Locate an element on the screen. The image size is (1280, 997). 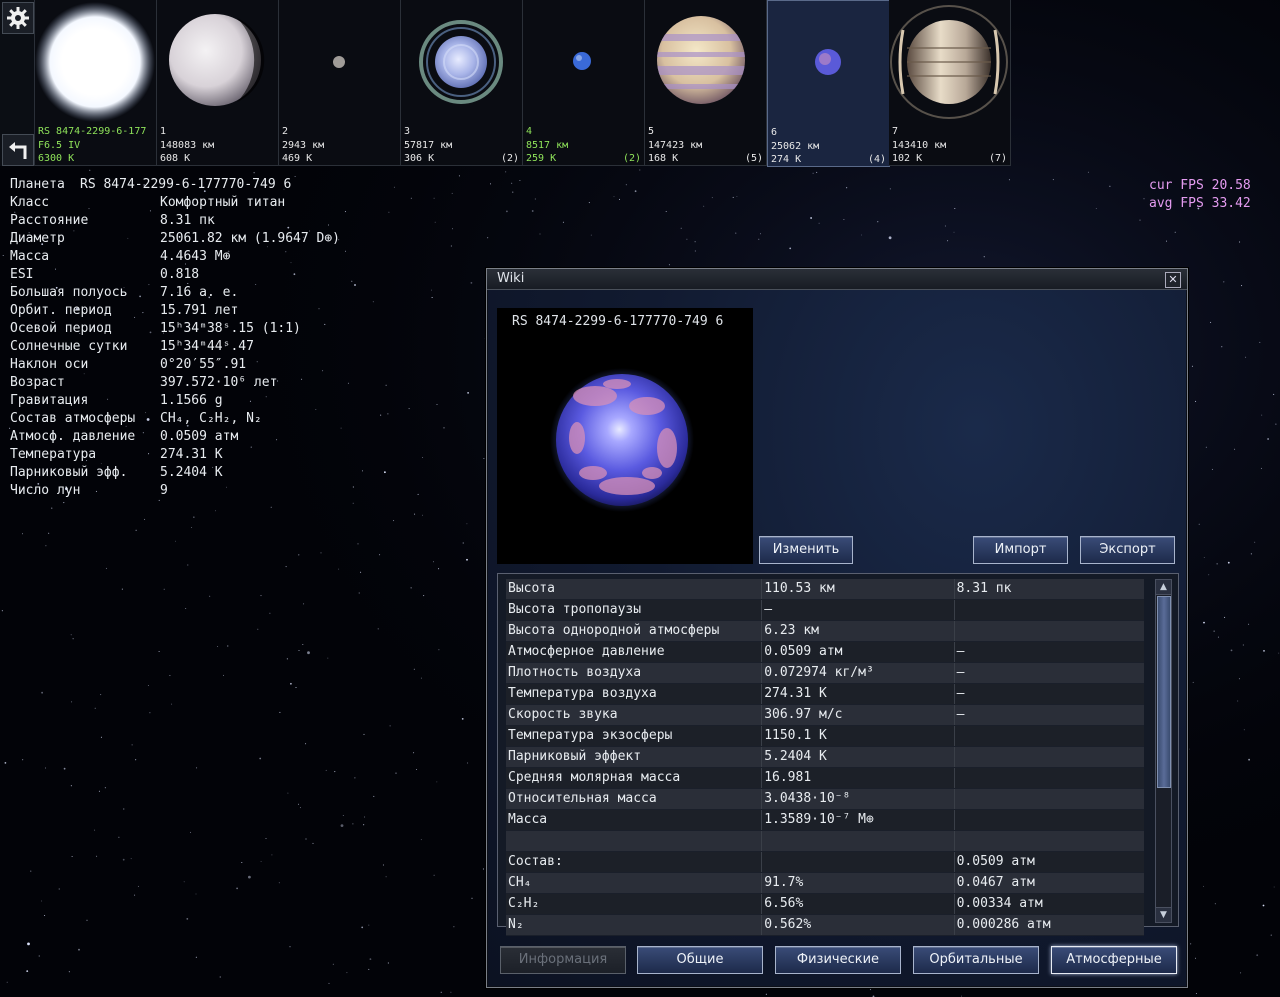
table-cell-parameter: Состав: is located at coordinates (634, 862).